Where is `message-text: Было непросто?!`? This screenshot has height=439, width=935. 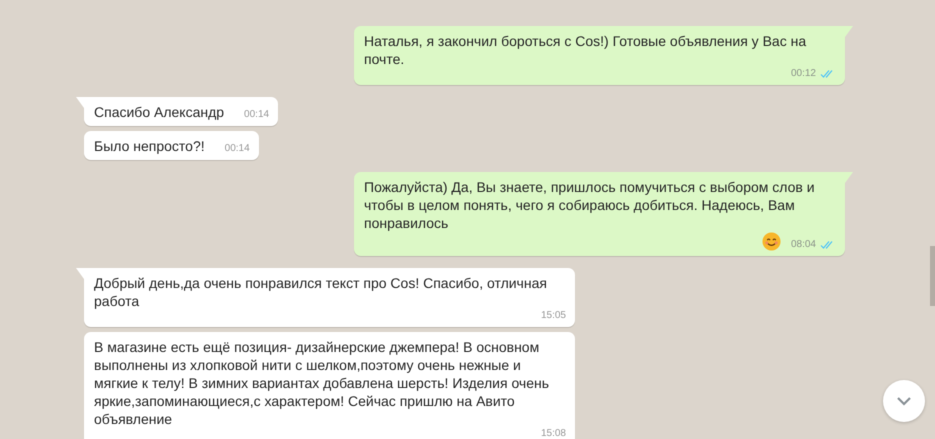
message-text: Было непросто?! is located at coordinates (149, 146).